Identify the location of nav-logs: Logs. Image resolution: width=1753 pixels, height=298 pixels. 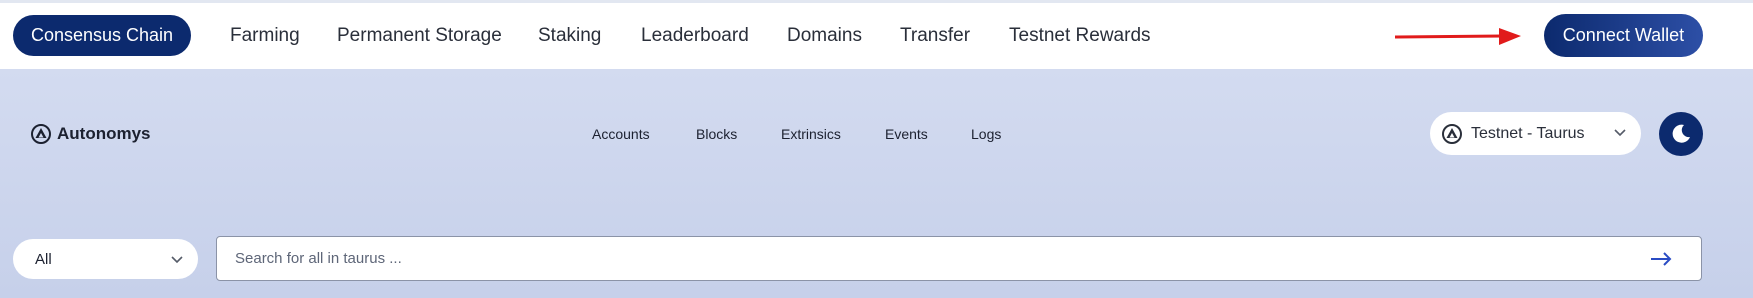
(986, 134).